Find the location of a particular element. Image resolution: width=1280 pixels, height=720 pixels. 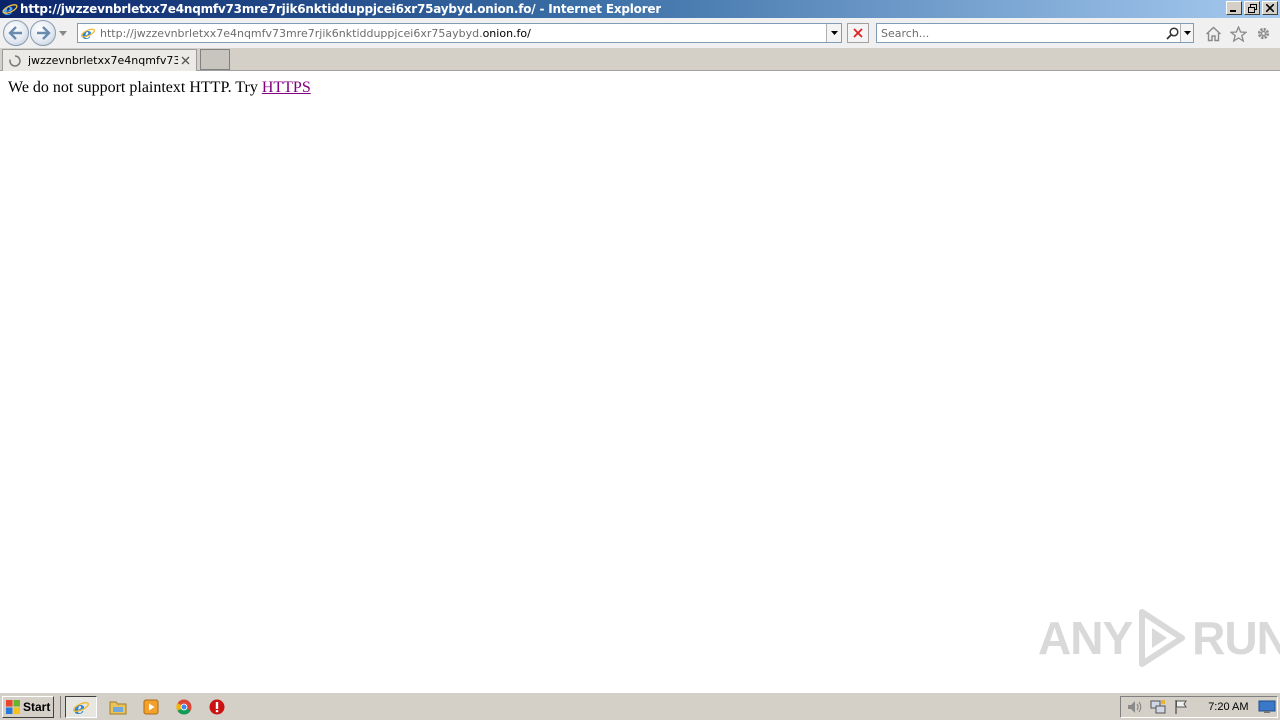

taskbar-chrome is located at coordinates (184, 707).